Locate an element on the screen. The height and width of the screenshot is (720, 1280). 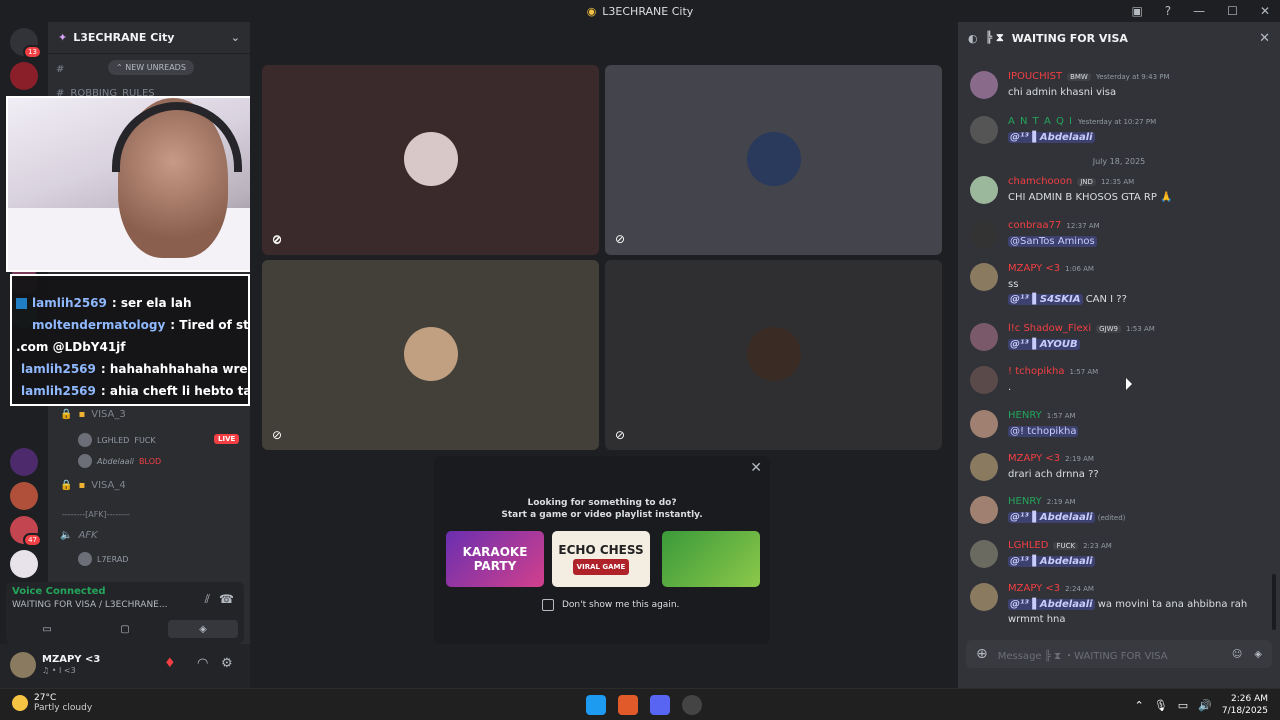
voice-user: L7ERAD is located at coordinates (103, 559).